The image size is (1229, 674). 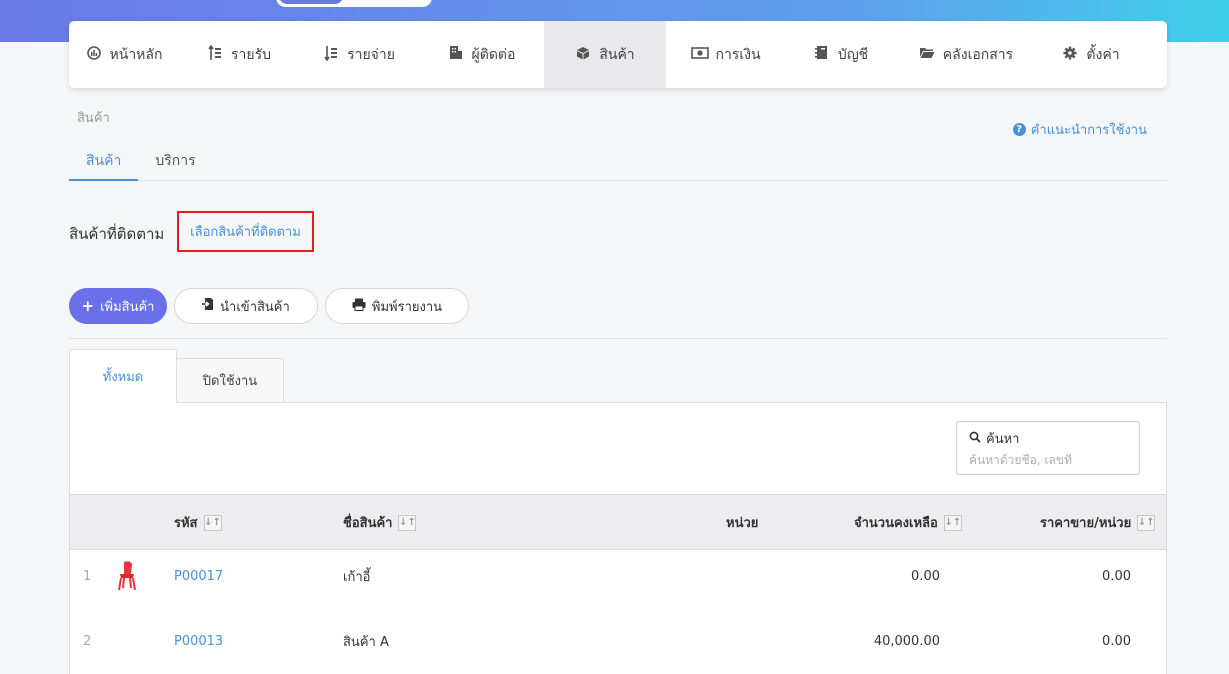 I want to click on nav-item-contacts: ผู้ติดต่อ, so click(x=481, y=54).